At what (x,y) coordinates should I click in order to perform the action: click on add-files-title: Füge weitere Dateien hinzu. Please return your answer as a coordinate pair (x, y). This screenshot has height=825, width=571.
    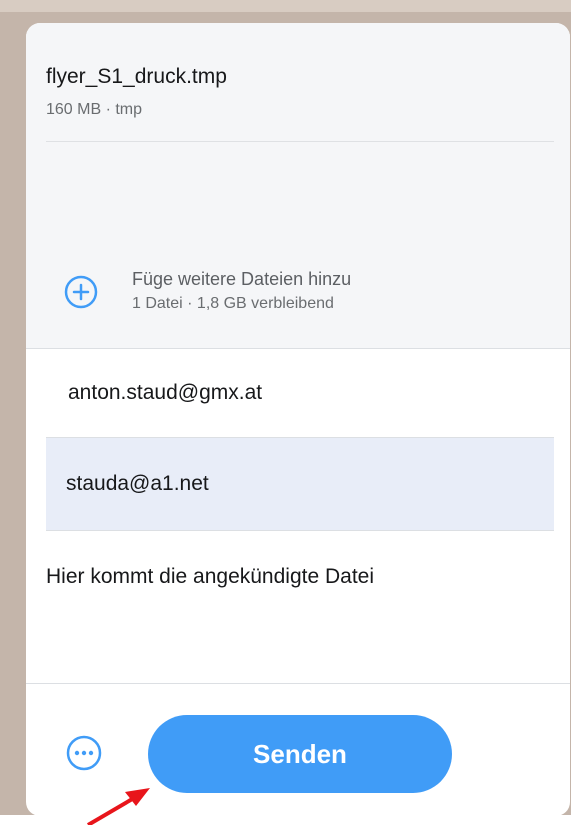
    Looking at the image, I should click on (242, 279).